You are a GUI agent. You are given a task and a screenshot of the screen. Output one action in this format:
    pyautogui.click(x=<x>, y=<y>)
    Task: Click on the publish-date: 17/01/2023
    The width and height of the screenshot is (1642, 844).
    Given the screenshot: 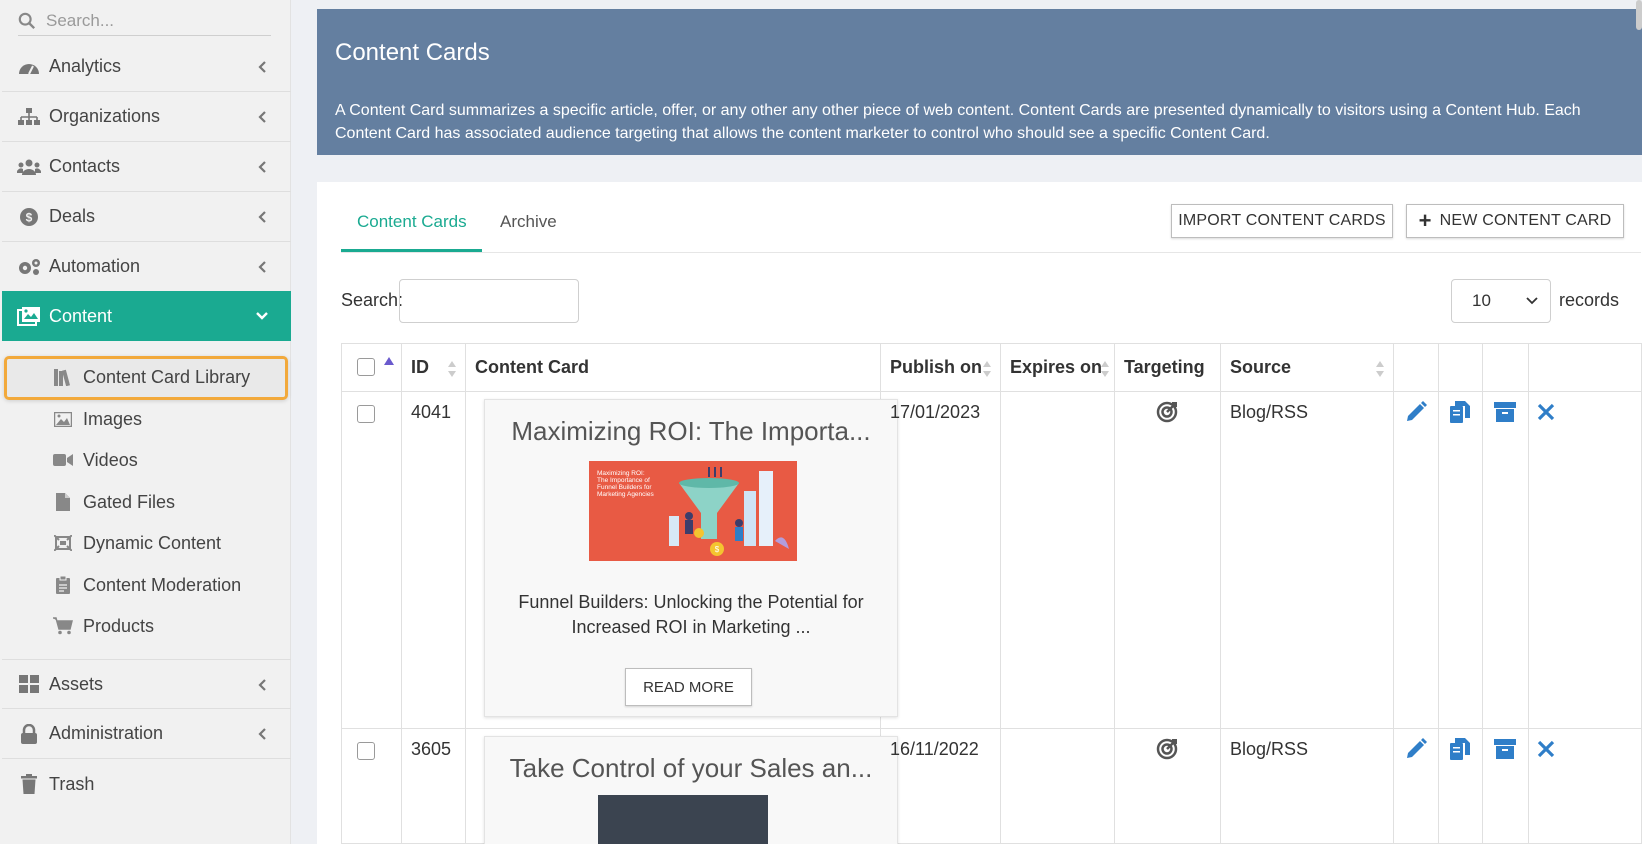 What is the action you would take?
    pyautogui.click(x=935, y=412)
    